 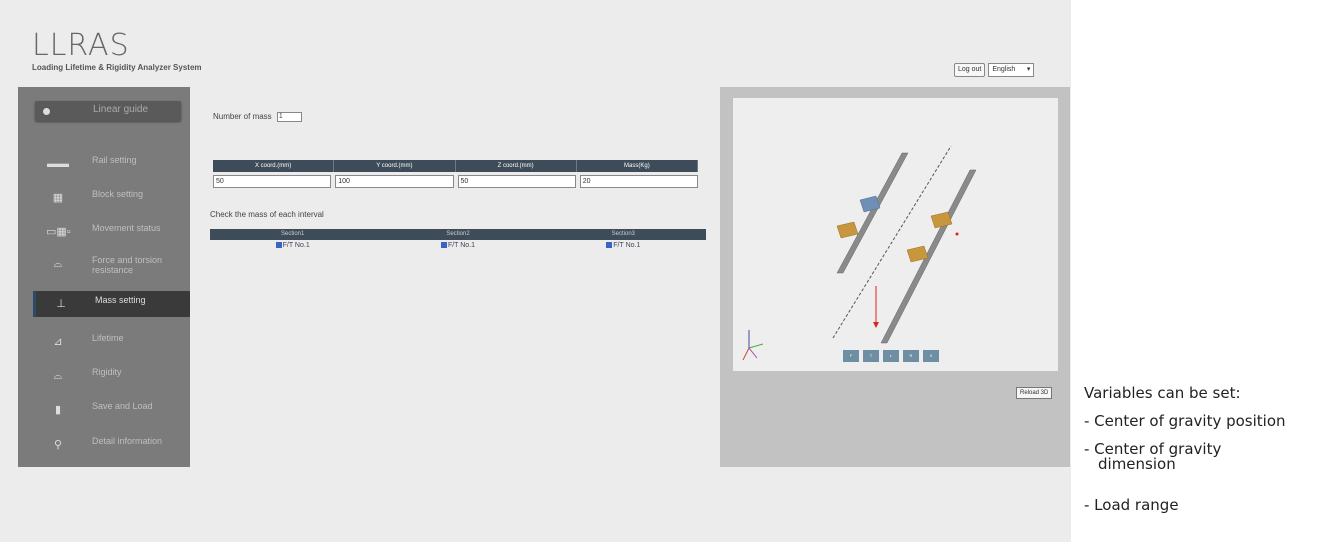 I want to click on sidebar-item-movement-status: ▭▦▫ Movement status, so click(x=104, y=232).